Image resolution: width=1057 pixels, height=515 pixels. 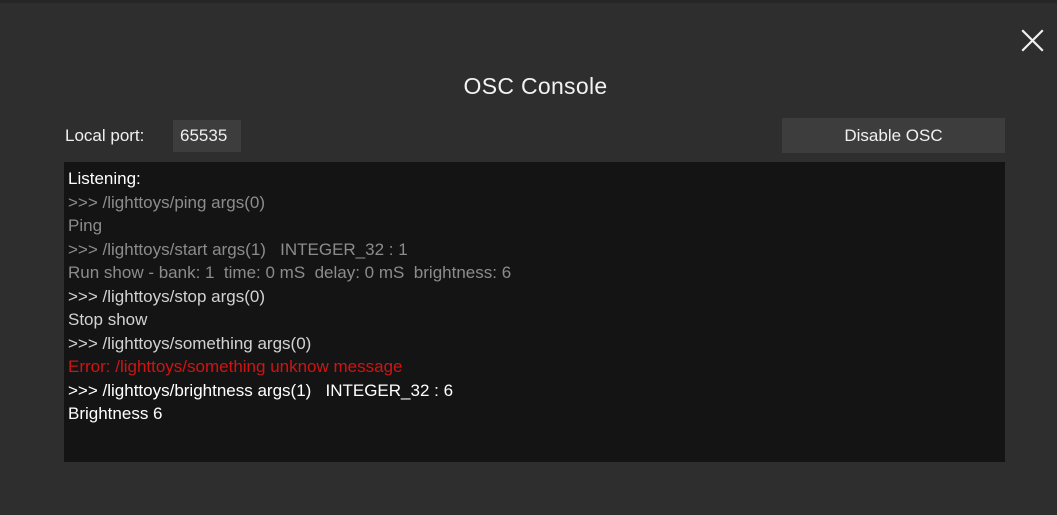 I want to click on dialog-title: OSC Console, so click(x=535, y=86).